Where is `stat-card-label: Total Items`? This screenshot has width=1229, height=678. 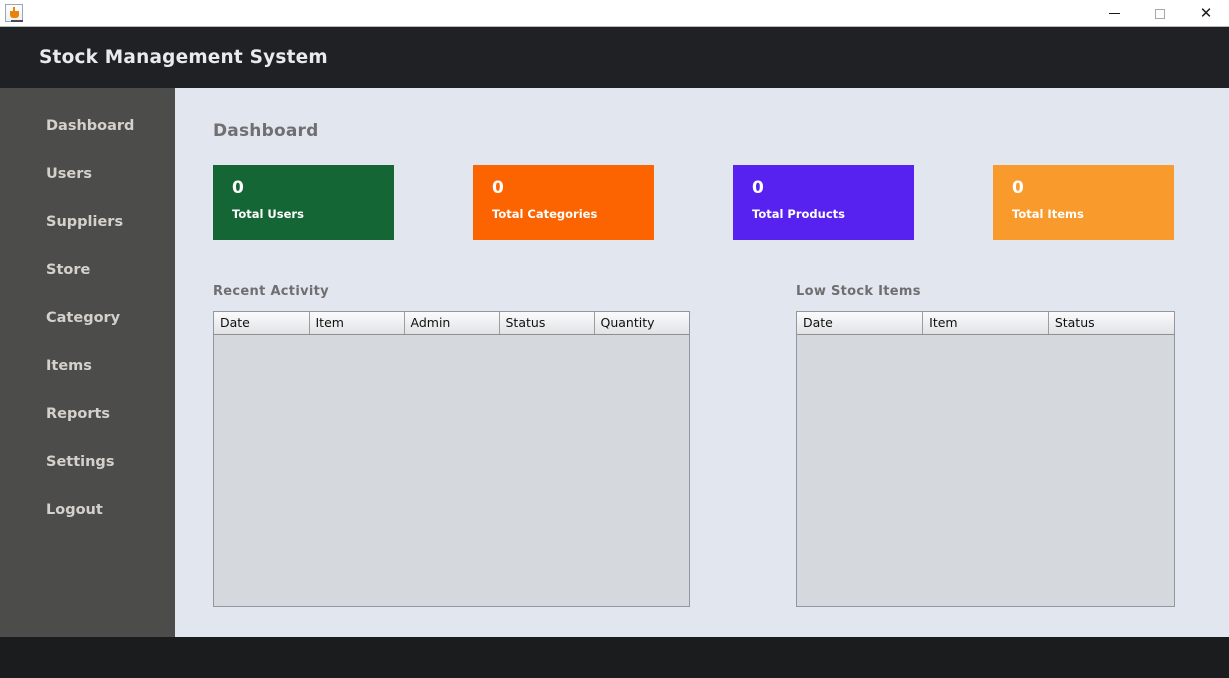 stat-card-label: Total Items is located at coordinates (1048, 214).